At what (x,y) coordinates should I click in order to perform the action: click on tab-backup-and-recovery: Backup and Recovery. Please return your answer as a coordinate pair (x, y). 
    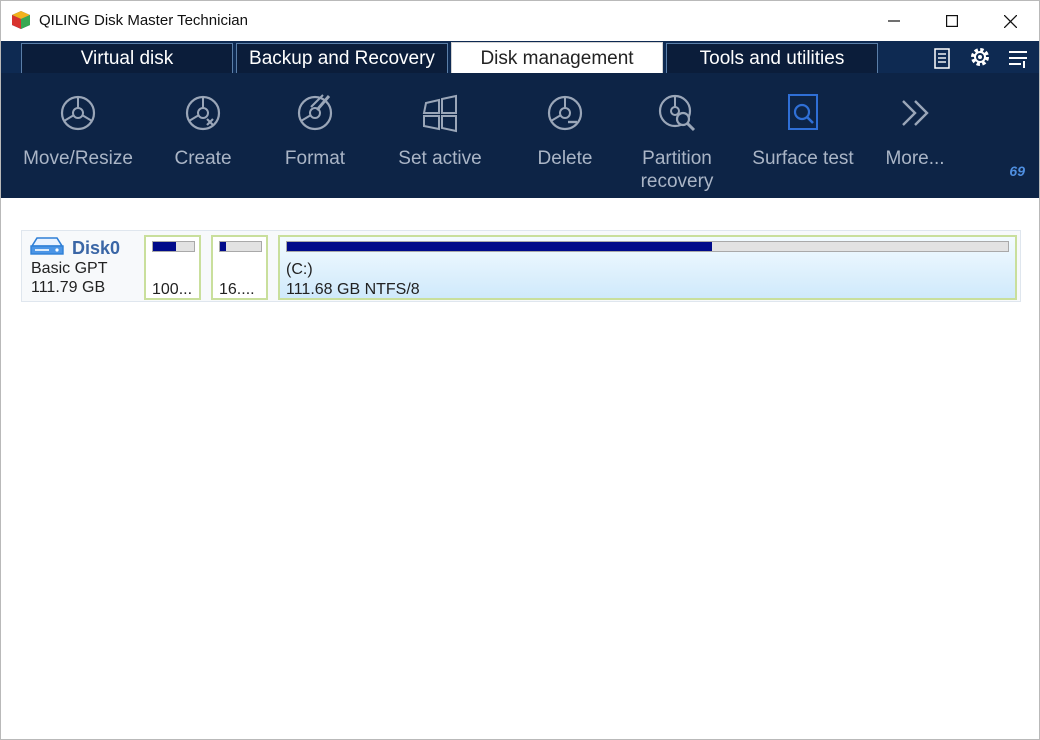
    Looking at the image, I should click on (342, 58).